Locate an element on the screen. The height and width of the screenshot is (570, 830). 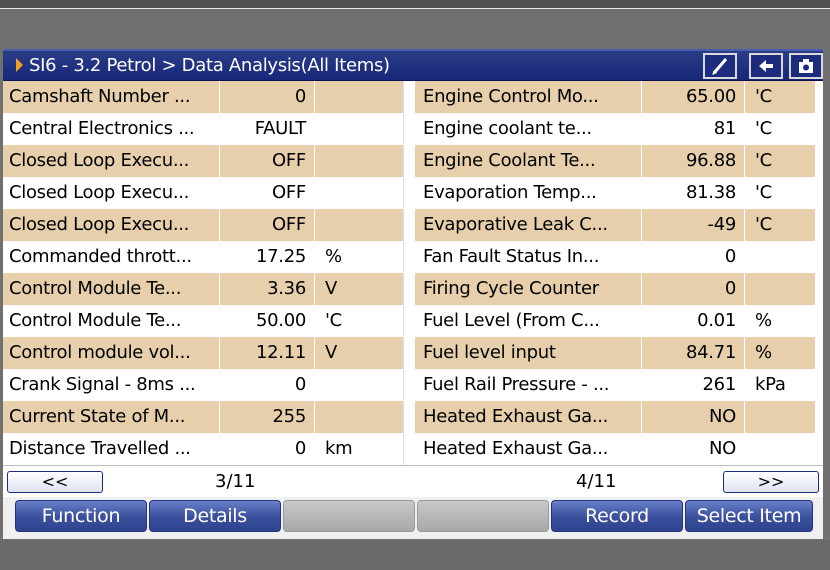
parameter-value: 84.71 is located at coordinates (693, 353).